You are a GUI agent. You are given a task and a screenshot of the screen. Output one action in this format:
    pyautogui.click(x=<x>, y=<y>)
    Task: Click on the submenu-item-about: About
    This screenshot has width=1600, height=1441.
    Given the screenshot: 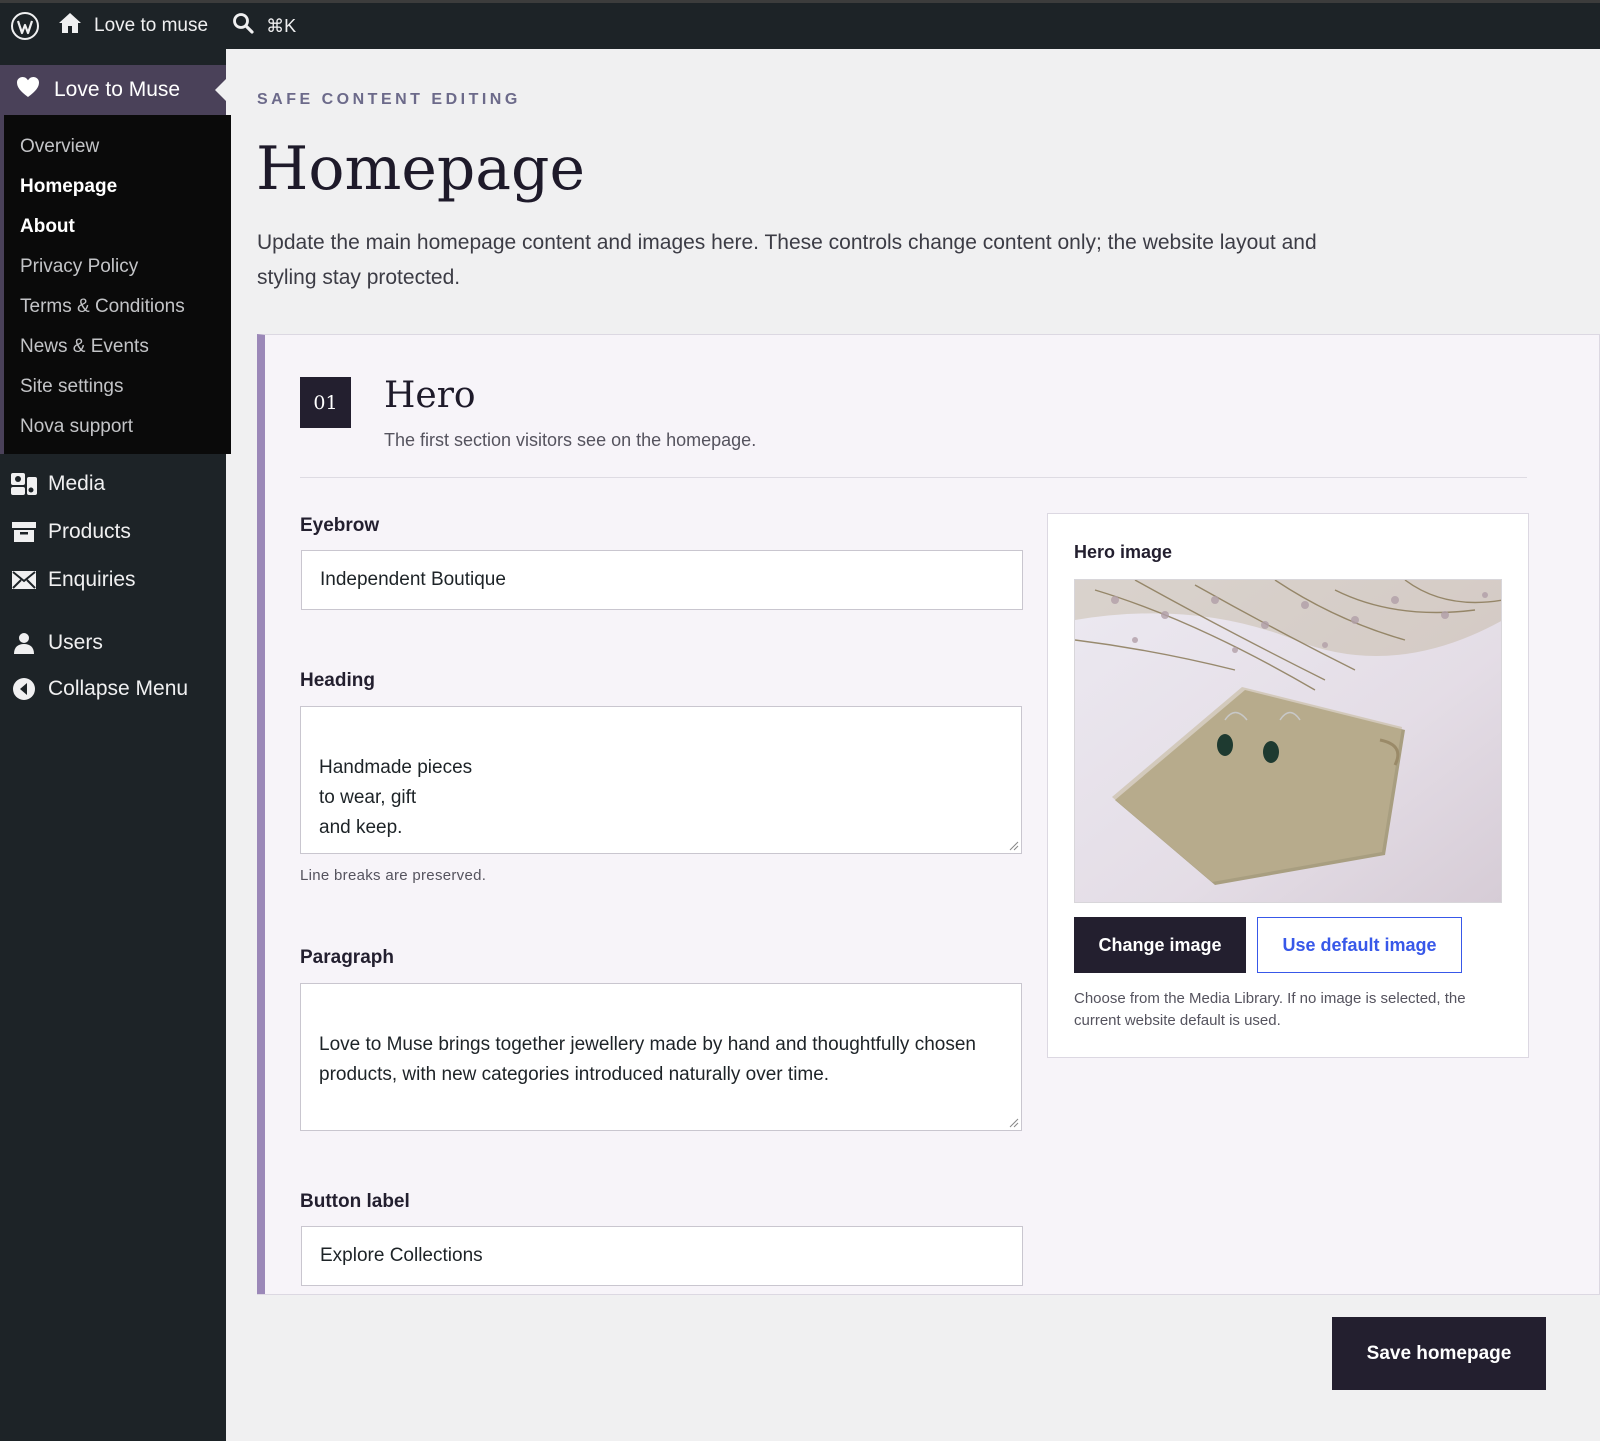 What is the action you would take?
    pyautogui.click(x=117, y=227)
    